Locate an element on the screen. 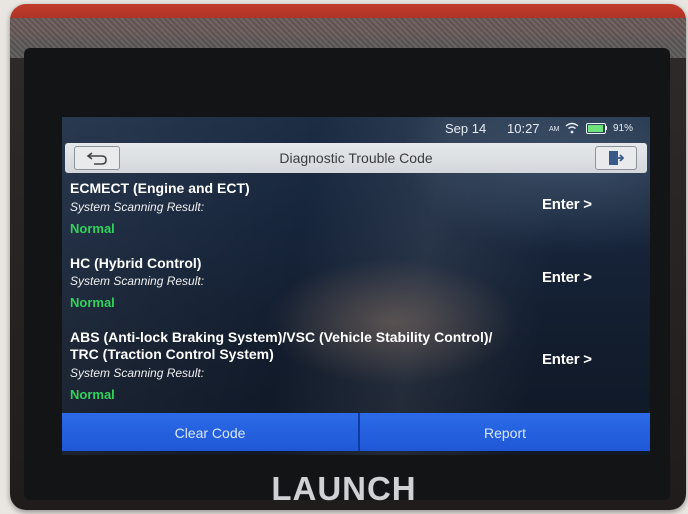 The width and height of the screenshot is (688, 514). system-name: ECMECT (Engine and ECT) is located at coordinates (160, 188).